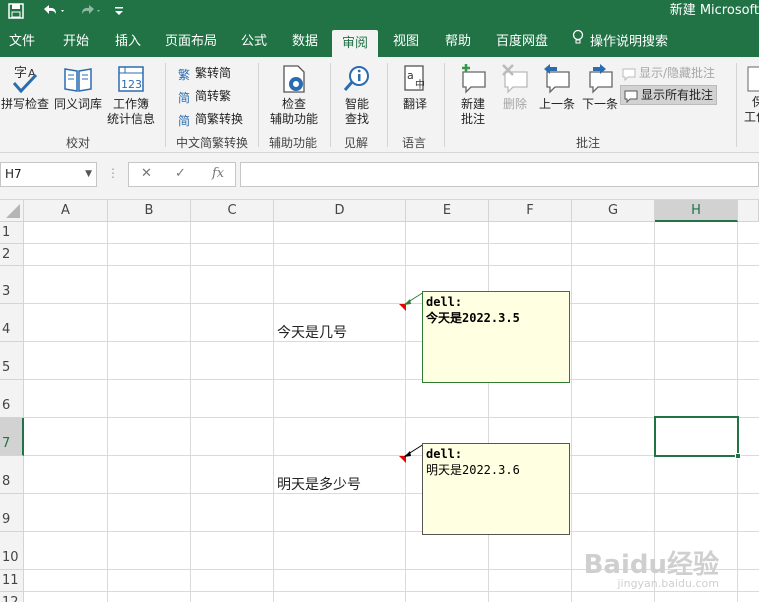  I want to click on row-header-7: 7, so click(12, 437).